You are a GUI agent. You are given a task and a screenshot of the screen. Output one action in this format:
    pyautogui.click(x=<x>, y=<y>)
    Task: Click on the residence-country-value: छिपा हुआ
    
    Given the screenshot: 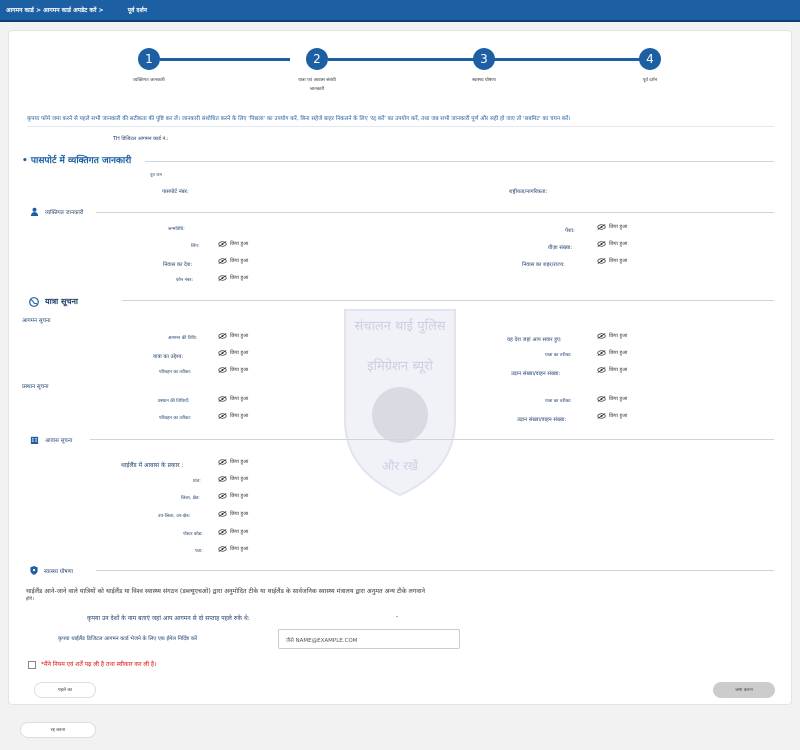 What is the action you would take?
    pyautogui.click(x=233, y=261)
    